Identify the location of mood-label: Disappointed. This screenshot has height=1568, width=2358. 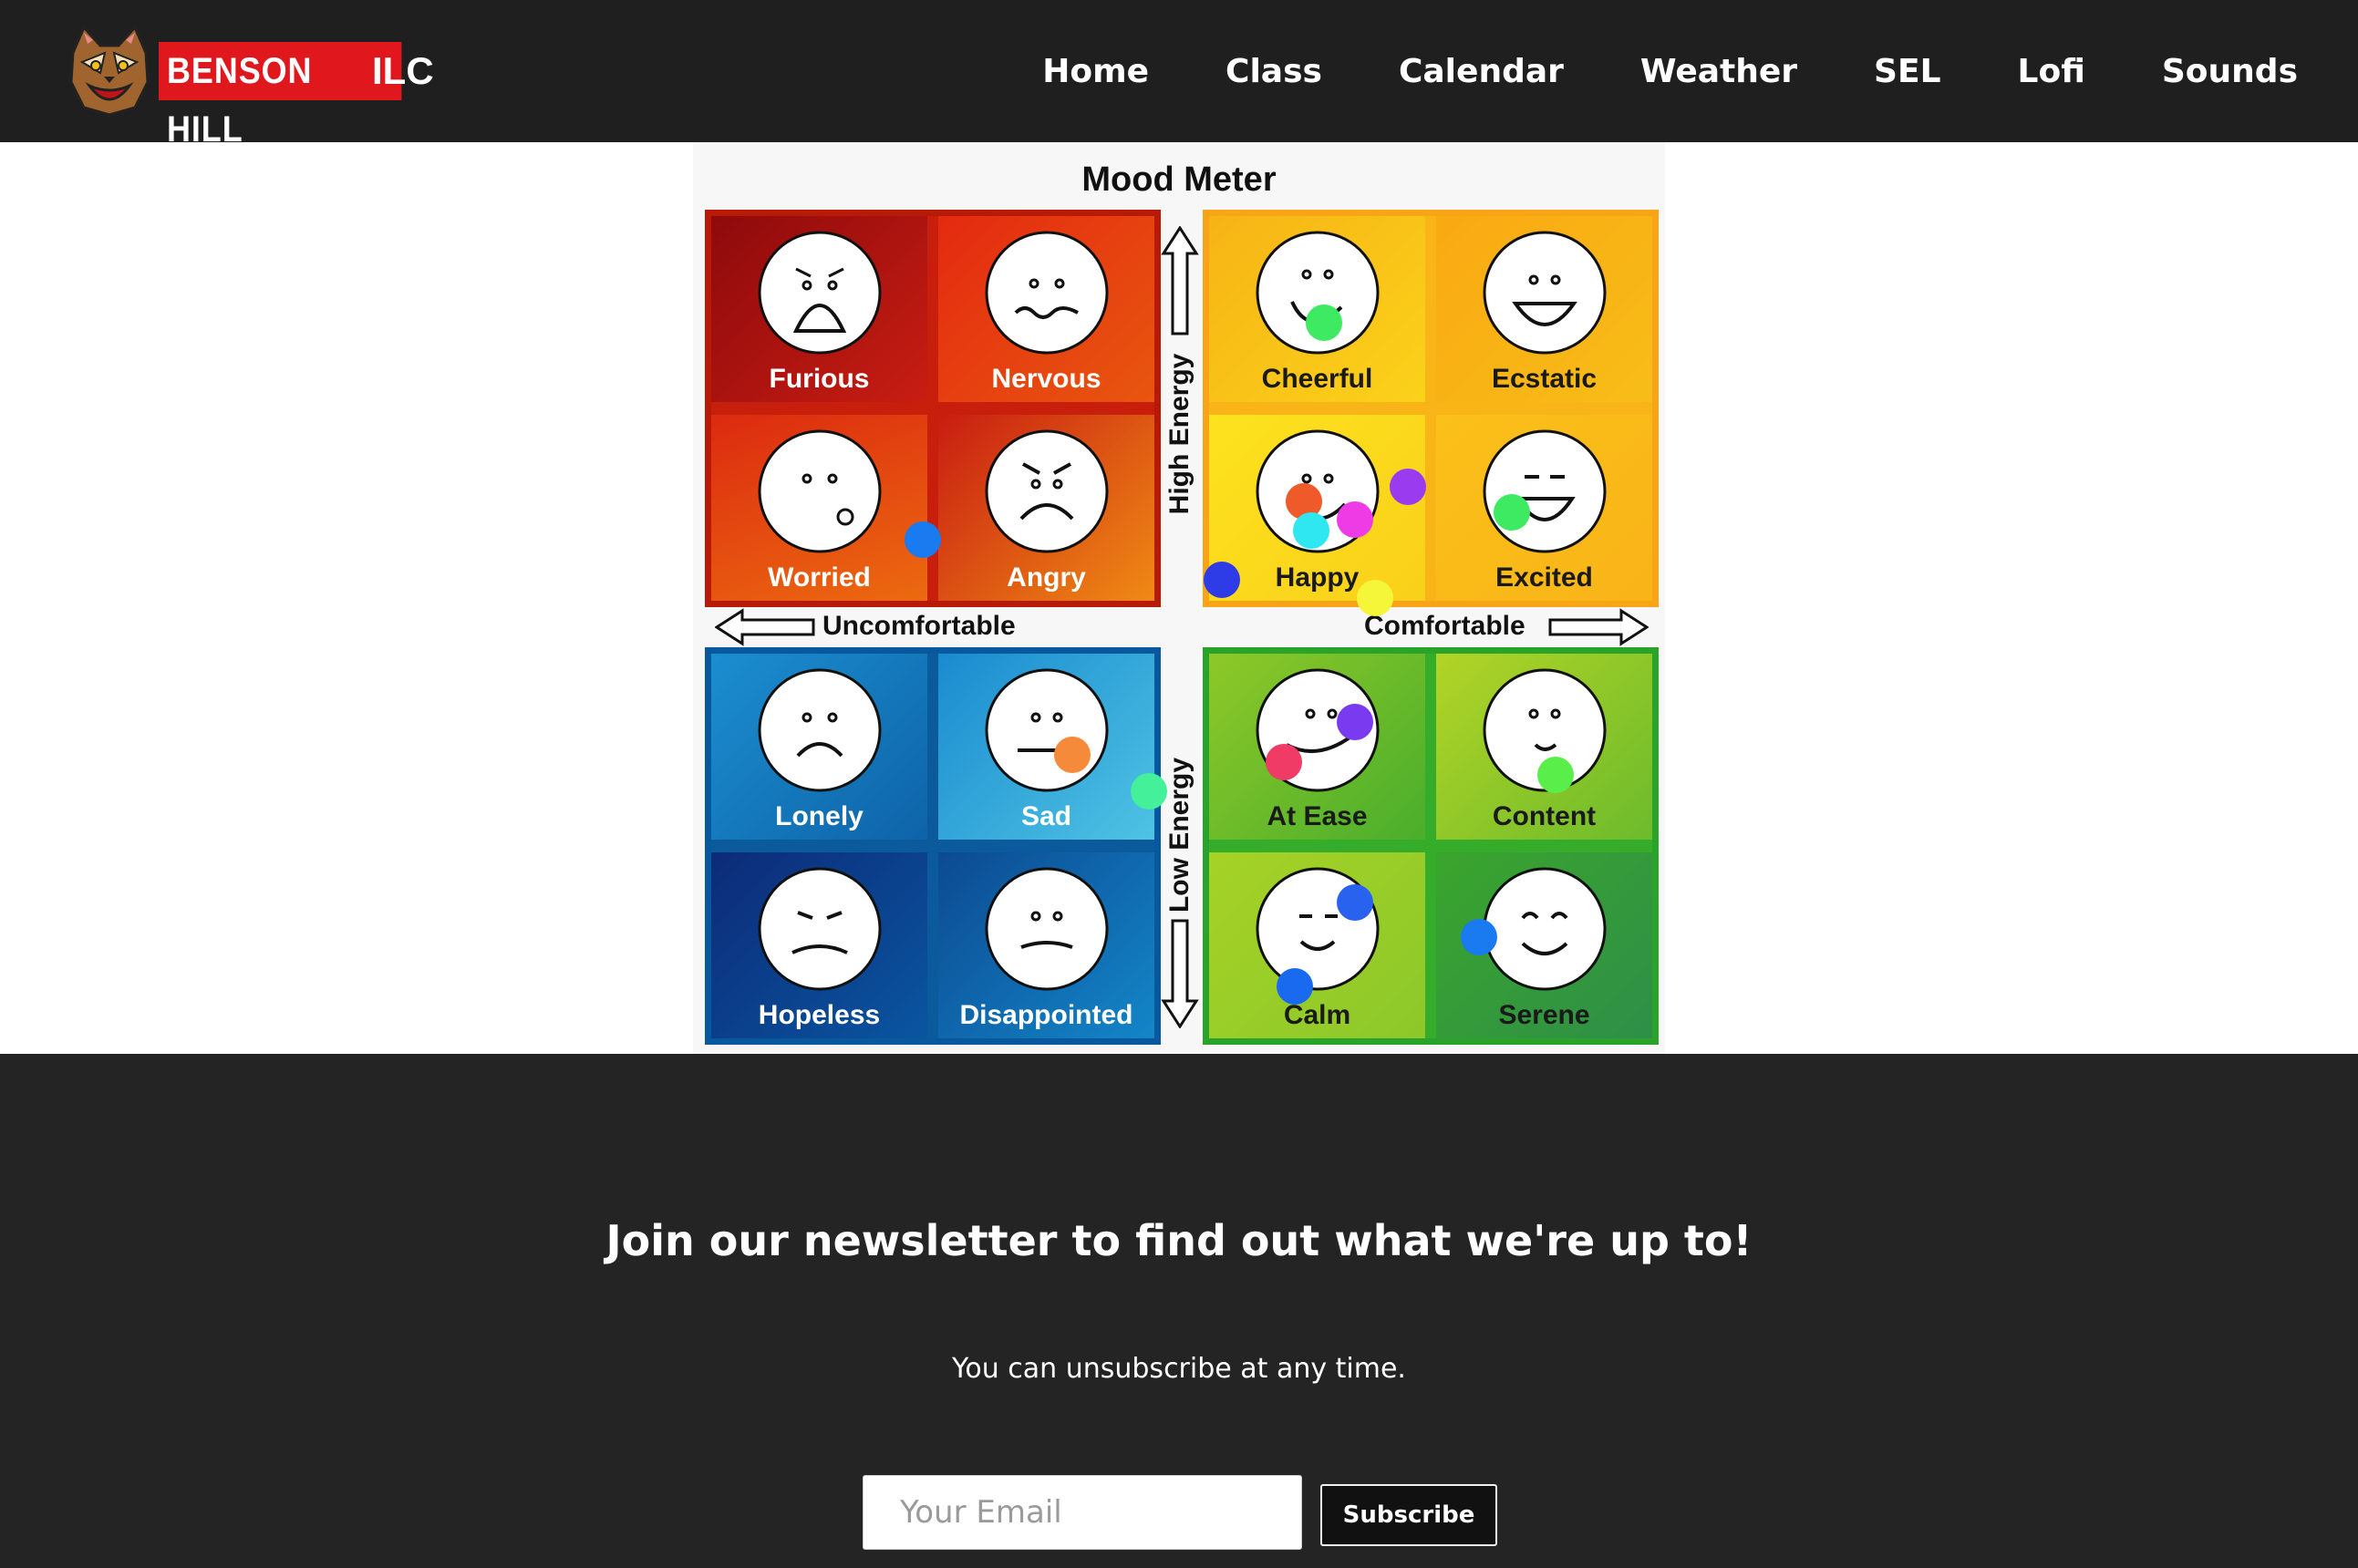
(1046, 1015).